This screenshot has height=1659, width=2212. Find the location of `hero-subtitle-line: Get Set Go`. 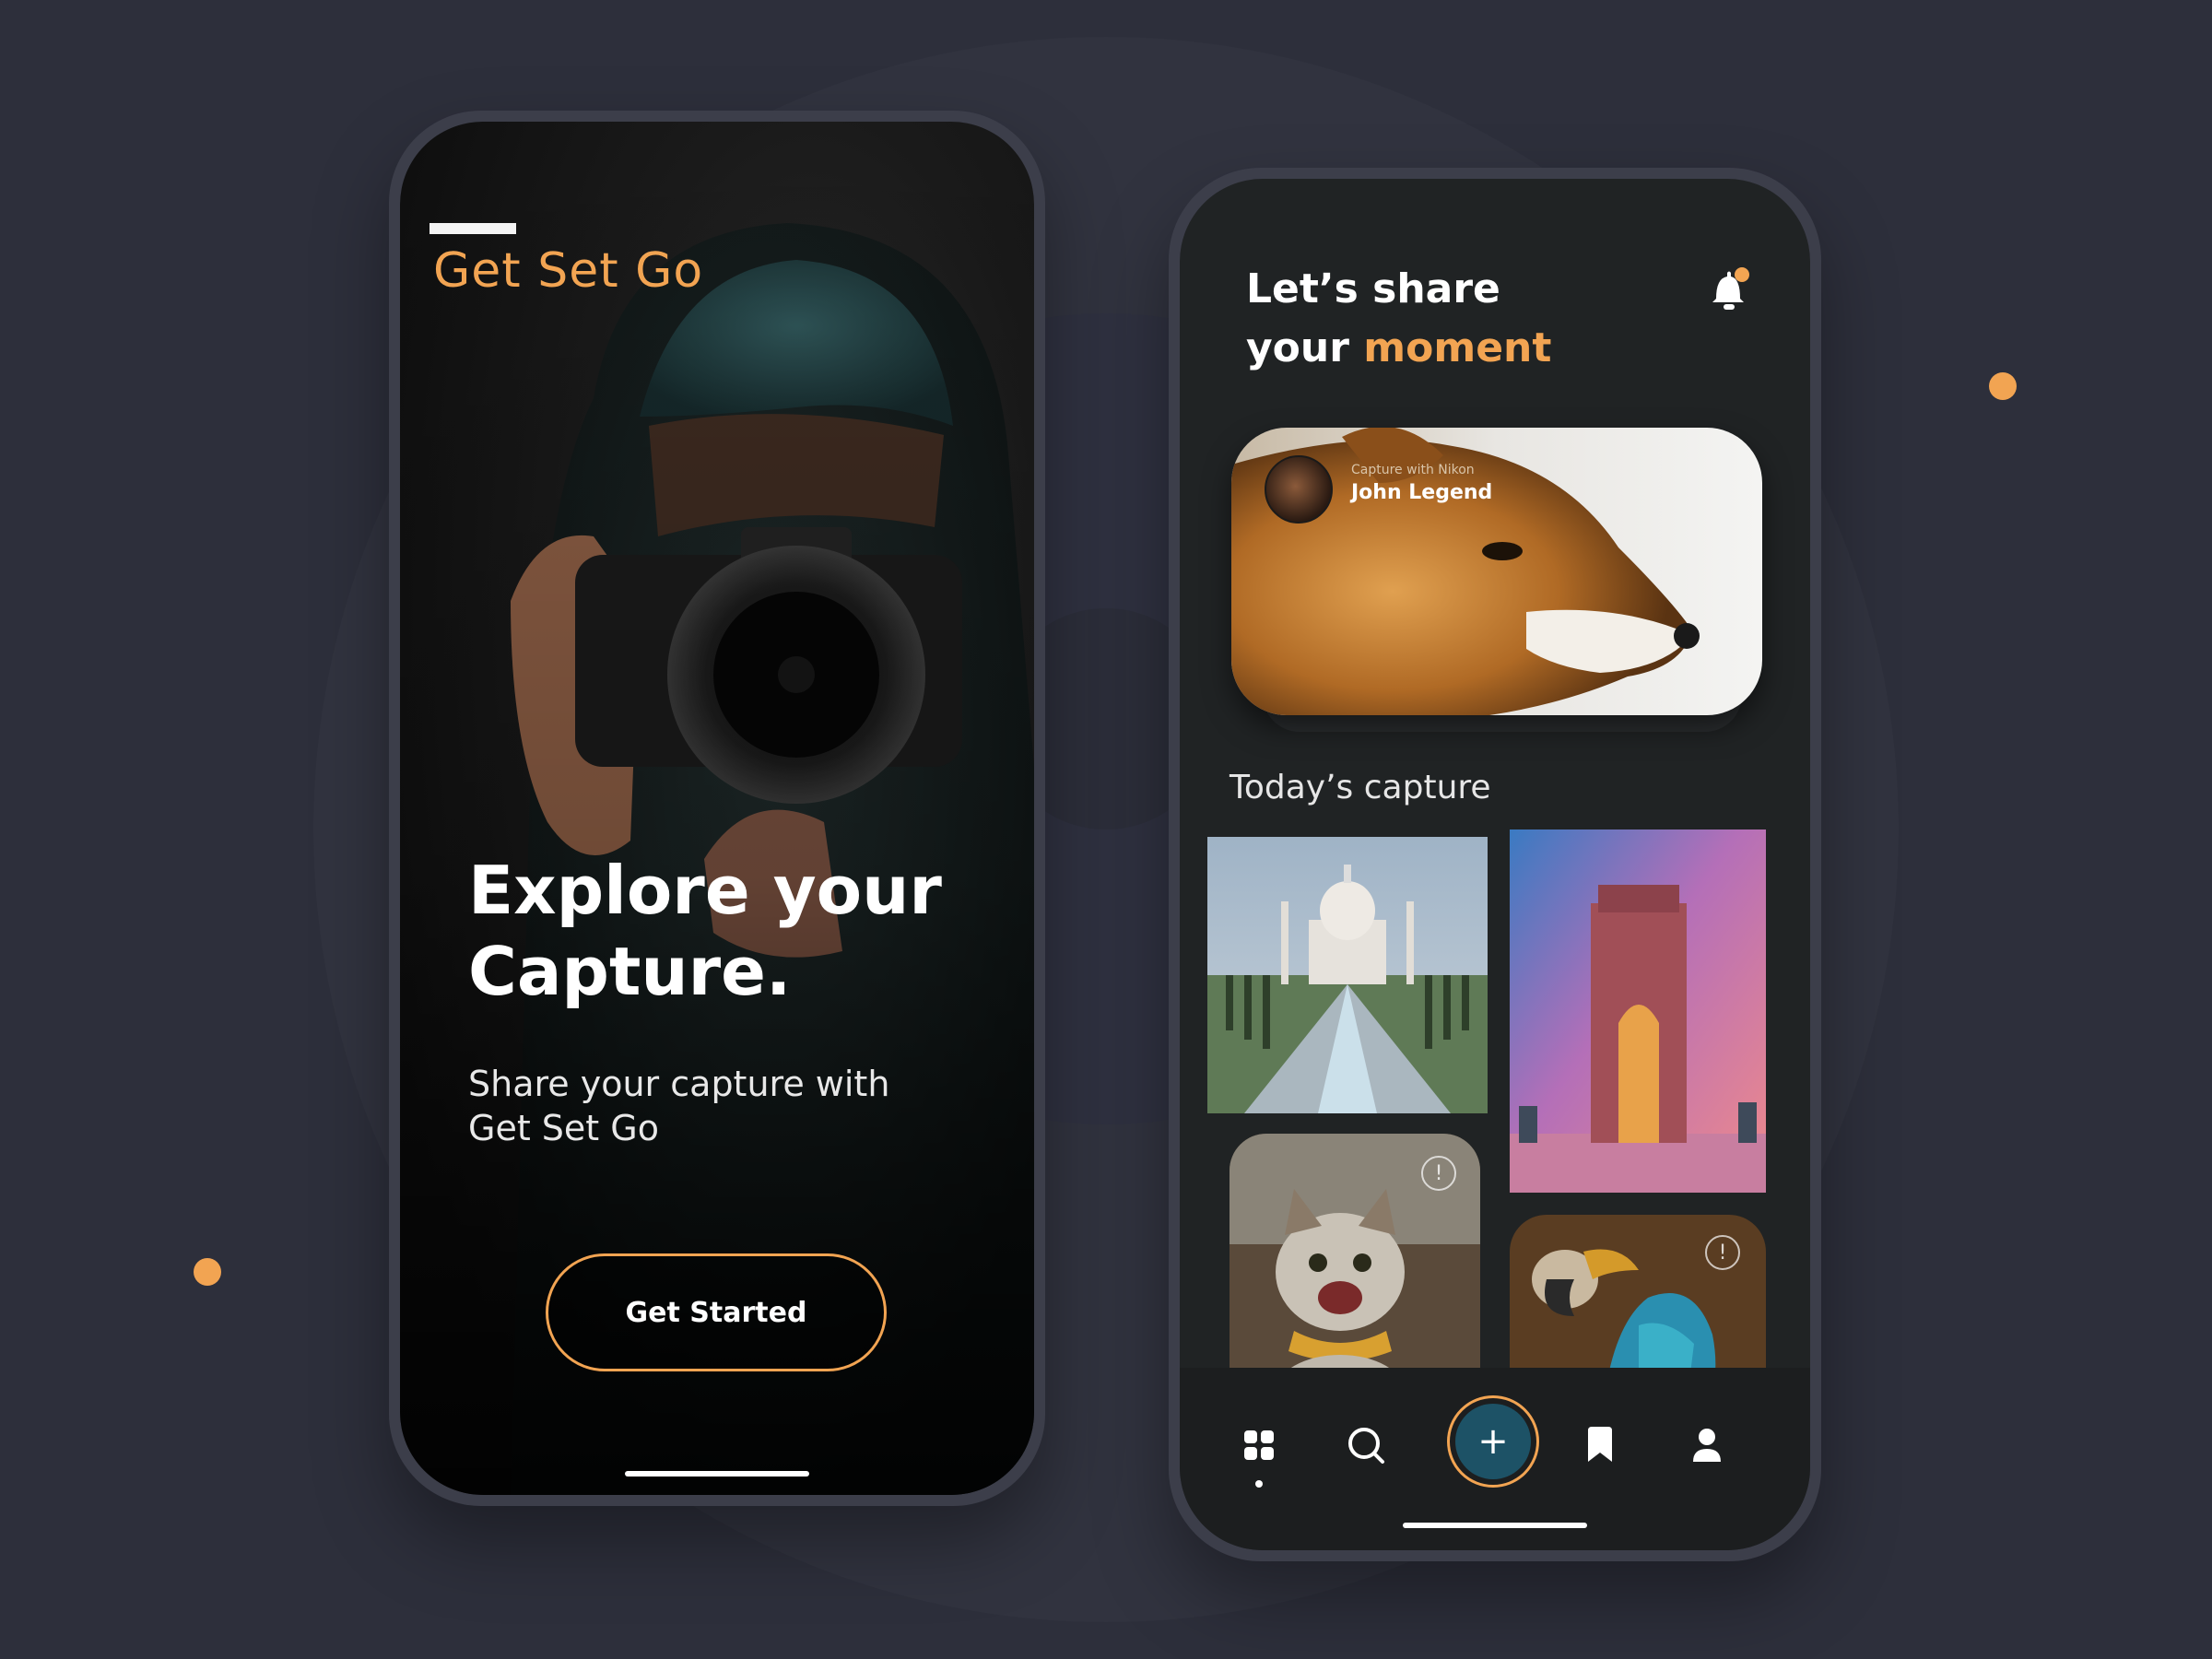

hero-subtitle-line: Get Set Go is located at coordinates (563, 1128).